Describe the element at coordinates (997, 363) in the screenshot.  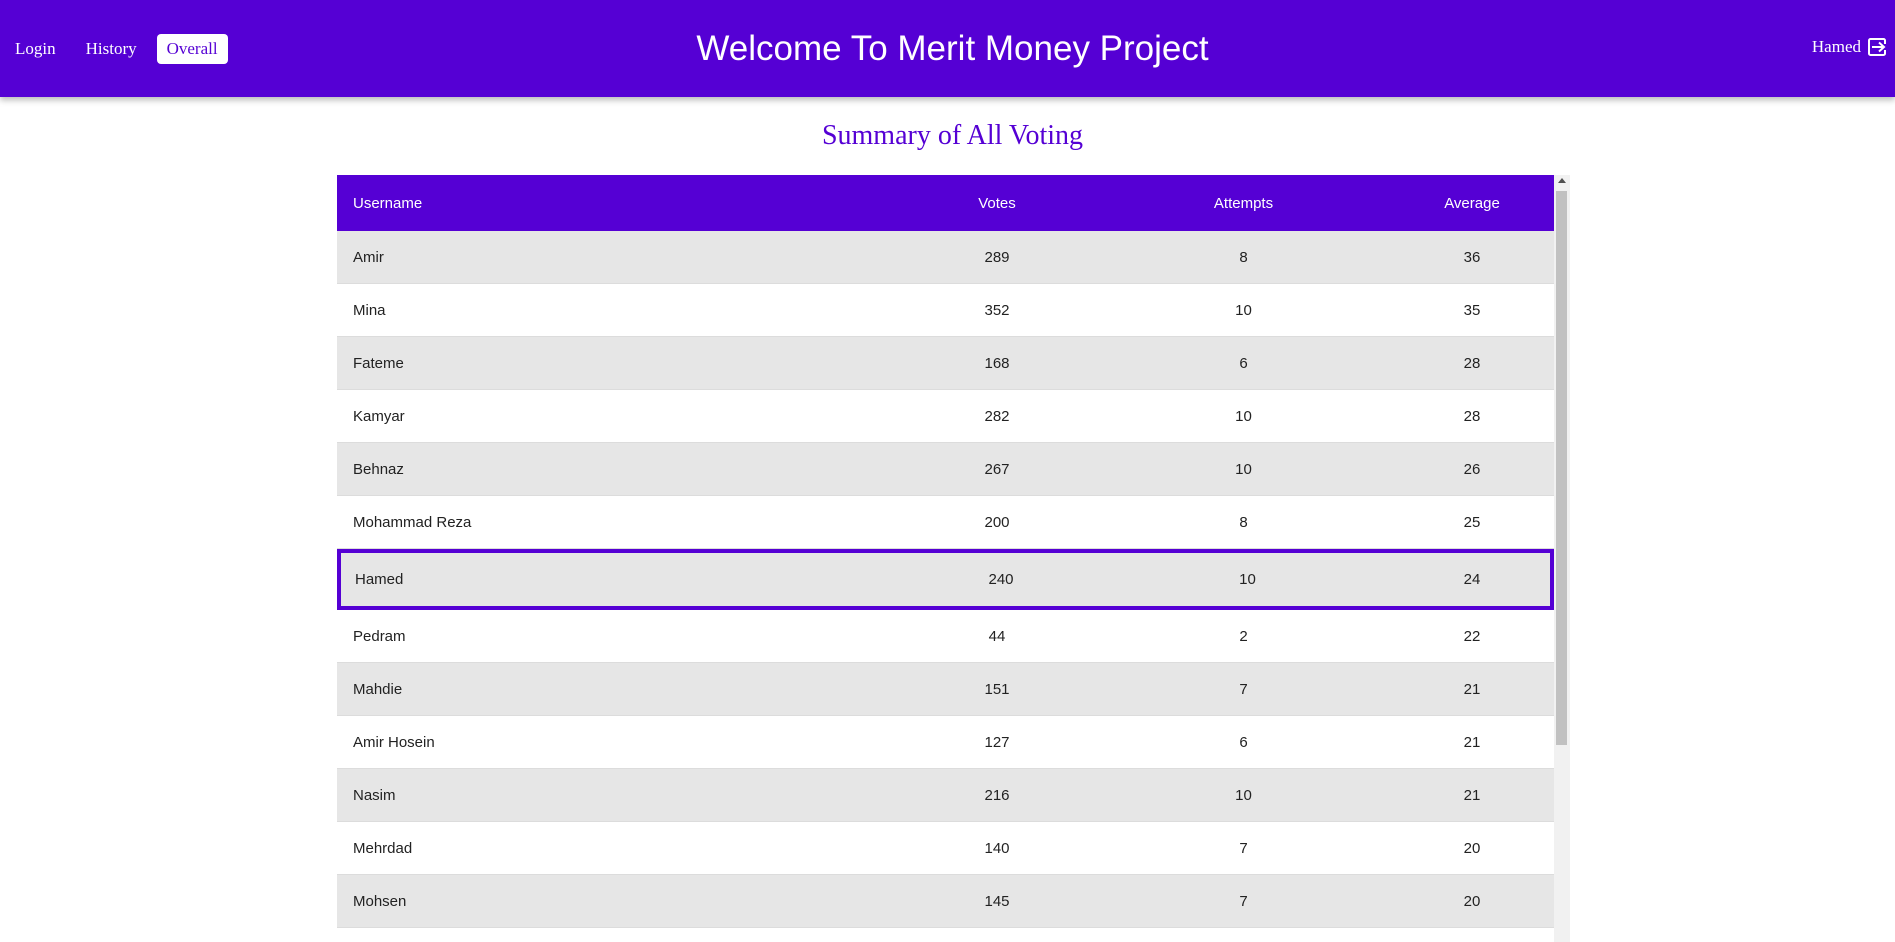
I see `cell-votes: 168` at that location.